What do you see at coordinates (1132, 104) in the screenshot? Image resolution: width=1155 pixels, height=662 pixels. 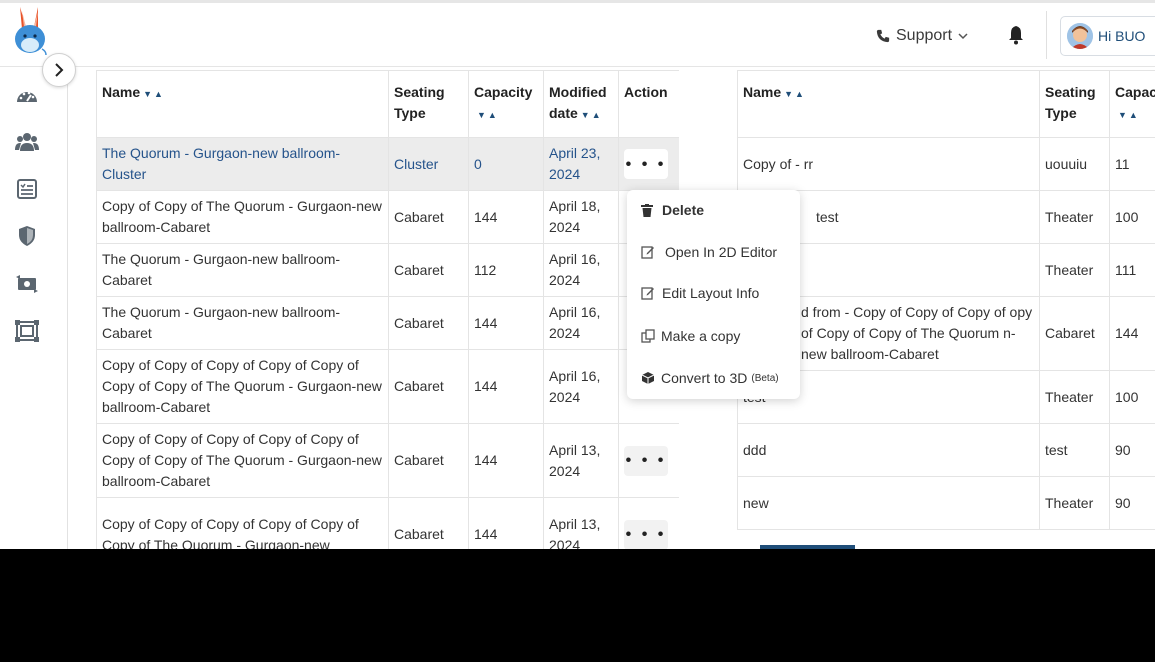 I see `col-header-capacity: Capac ▼▲` at bounding box center [1132, 104].